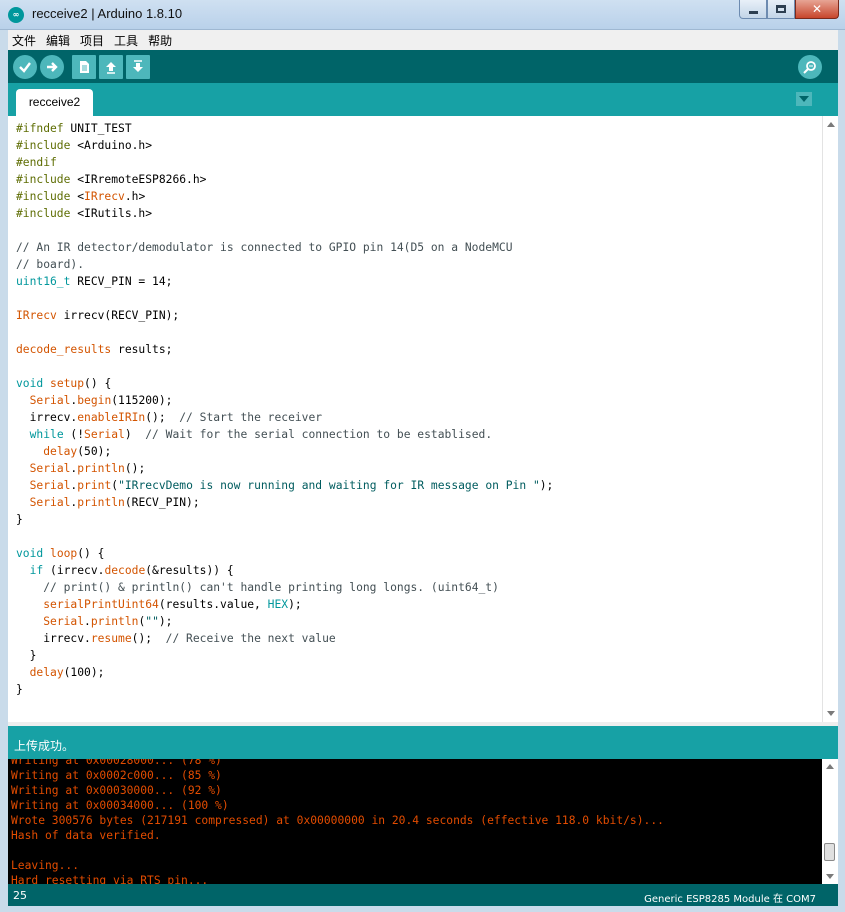  Describe the element at coordinates (86, 835) in the screenshot. I see `console-line: Hash of data verified.` at that location.